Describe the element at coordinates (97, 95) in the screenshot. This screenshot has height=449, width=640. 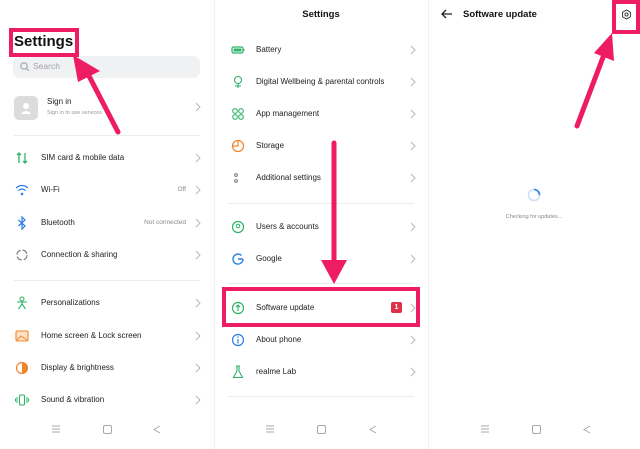
I see `arrow-to-settings-title` at that location.